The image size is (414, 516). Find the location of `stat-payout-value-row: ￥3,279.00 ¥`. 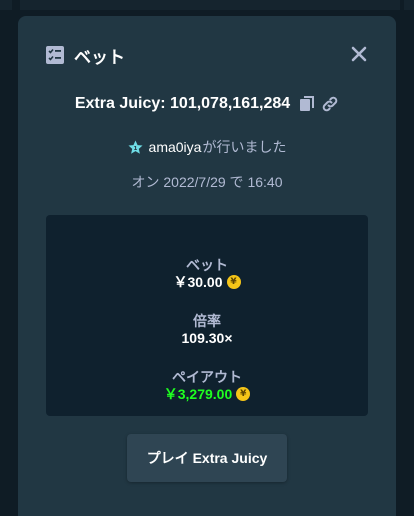

stat-payout-value-row: ￥3,279.00 ¥ is located at coordinates (207, 394).